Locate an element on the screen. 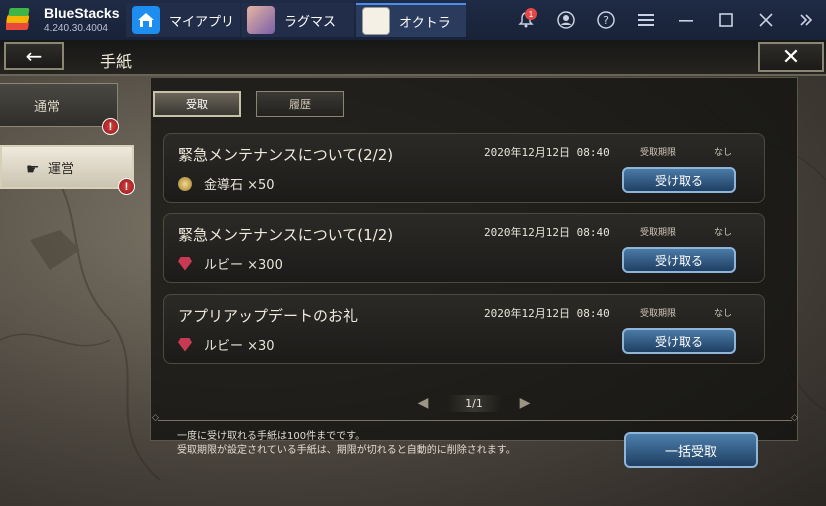 This screenshot has width=826, height=506. close-window-button is located at coordinates (766, 20).